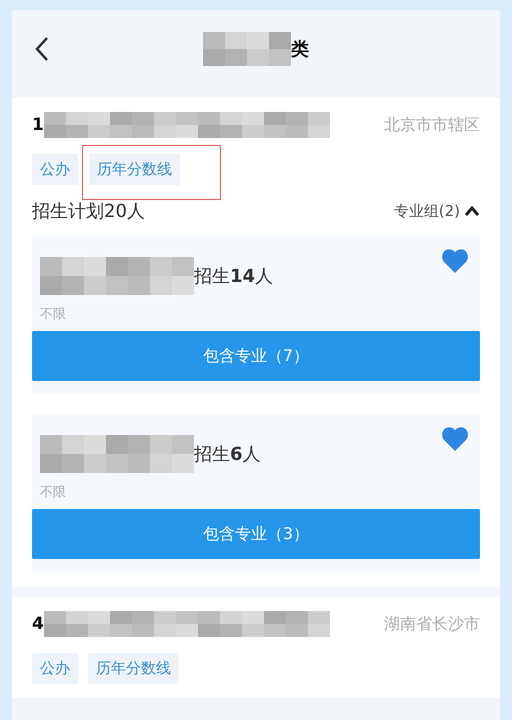 The height and width of the screenshot is (720, 512). What do you see at coordinates (256, 534) in the screenshot?
I see `majors-button: 包含专业（3）` at bounding box center [256, 534].